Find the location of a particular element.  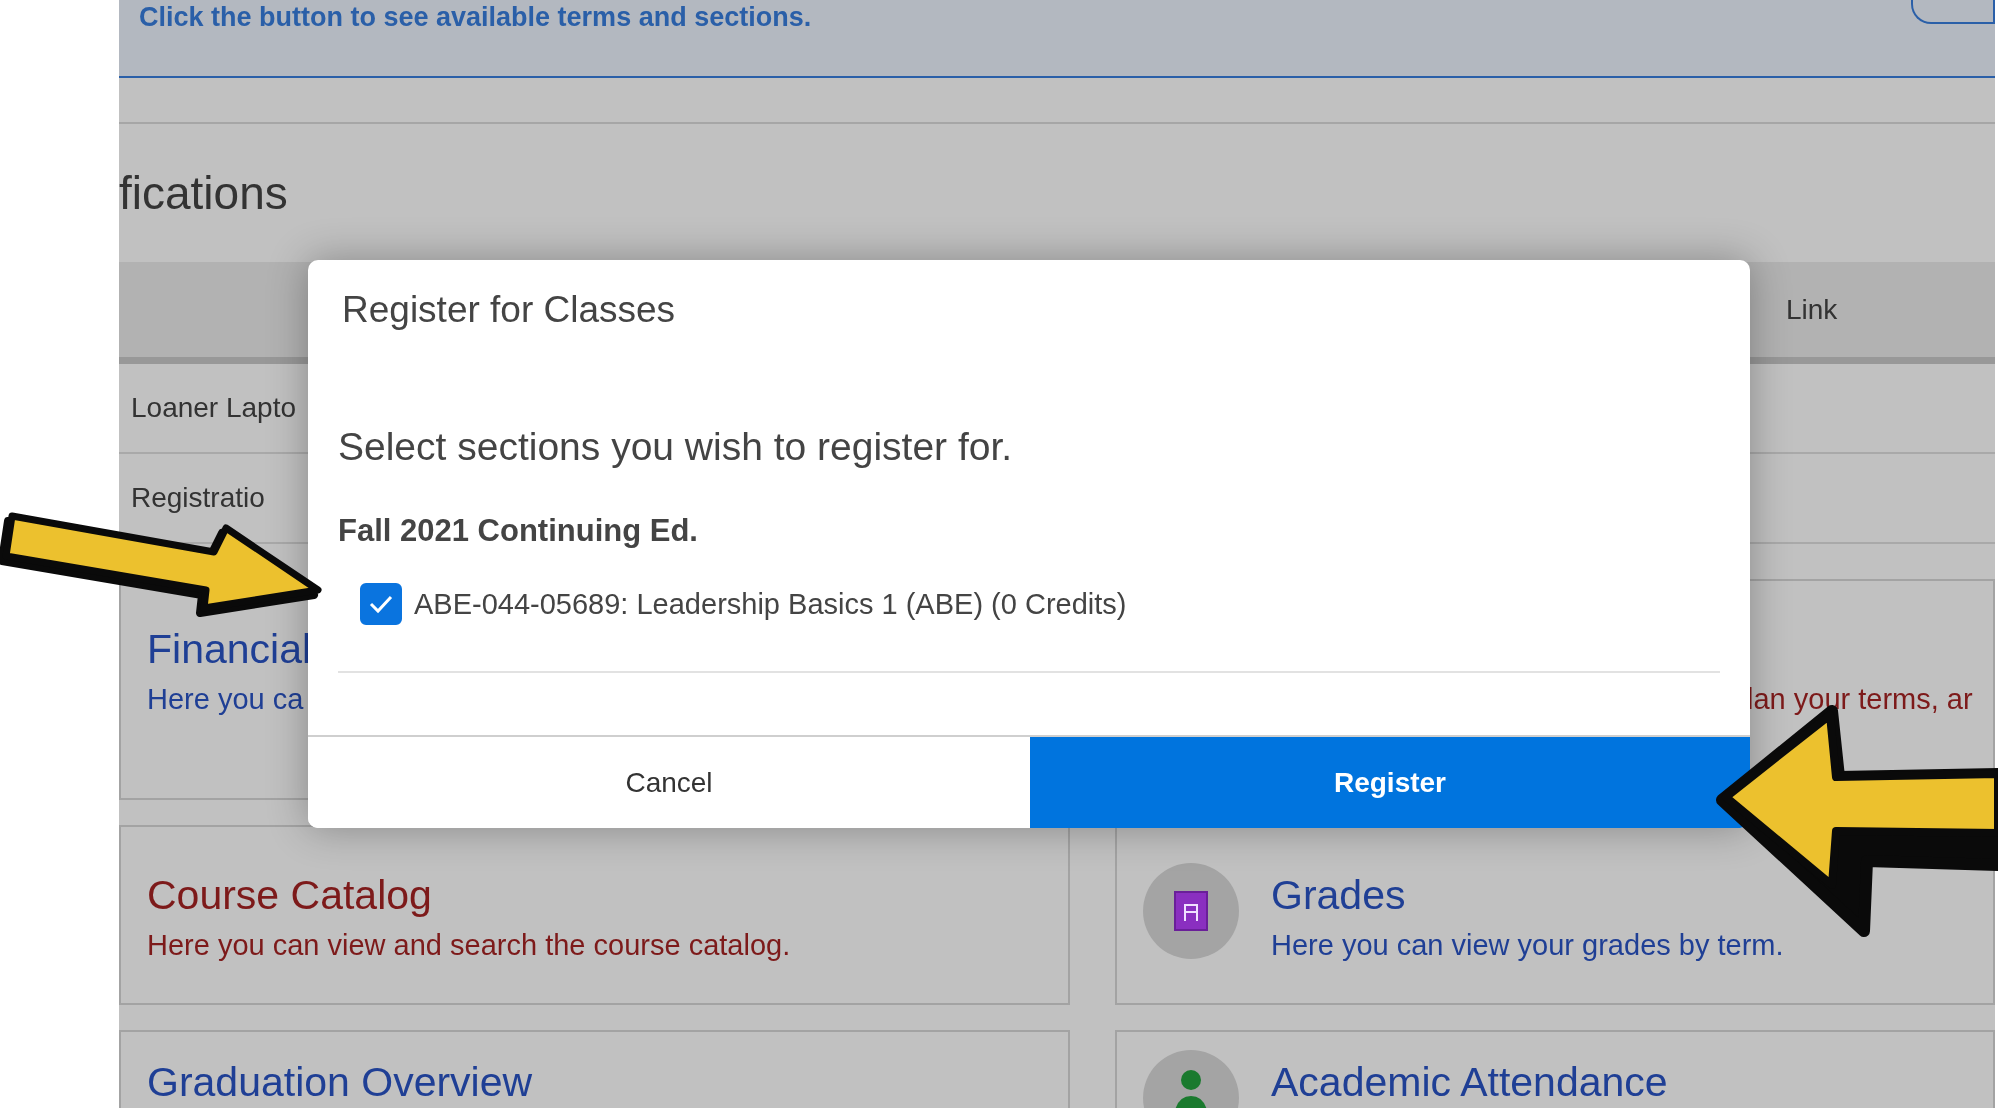

card-description: Here you ca is located at coordinates (226, 699).